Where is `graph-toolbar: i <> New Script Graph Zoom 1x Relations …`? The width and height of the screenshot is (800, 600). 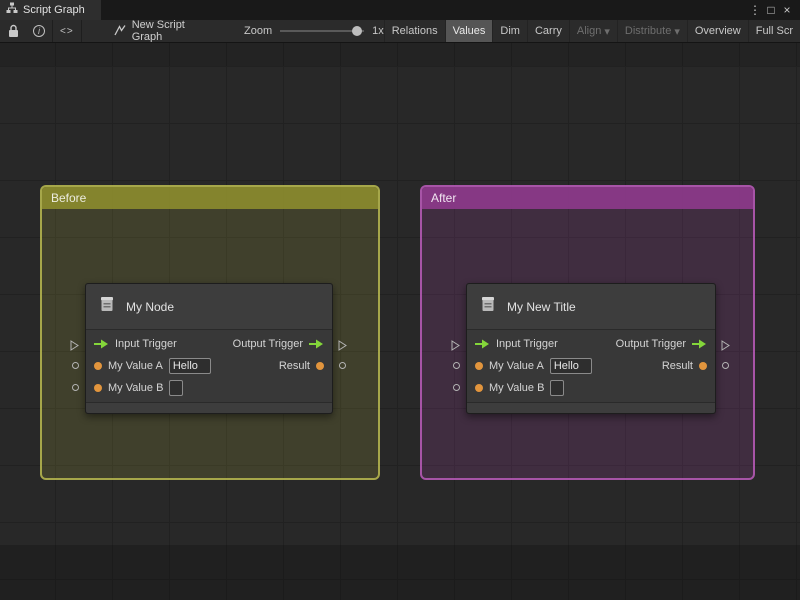 graph-toolbar: i <> New Script Graph Zoom 1x Relations … is located at coordinates (400, 31).